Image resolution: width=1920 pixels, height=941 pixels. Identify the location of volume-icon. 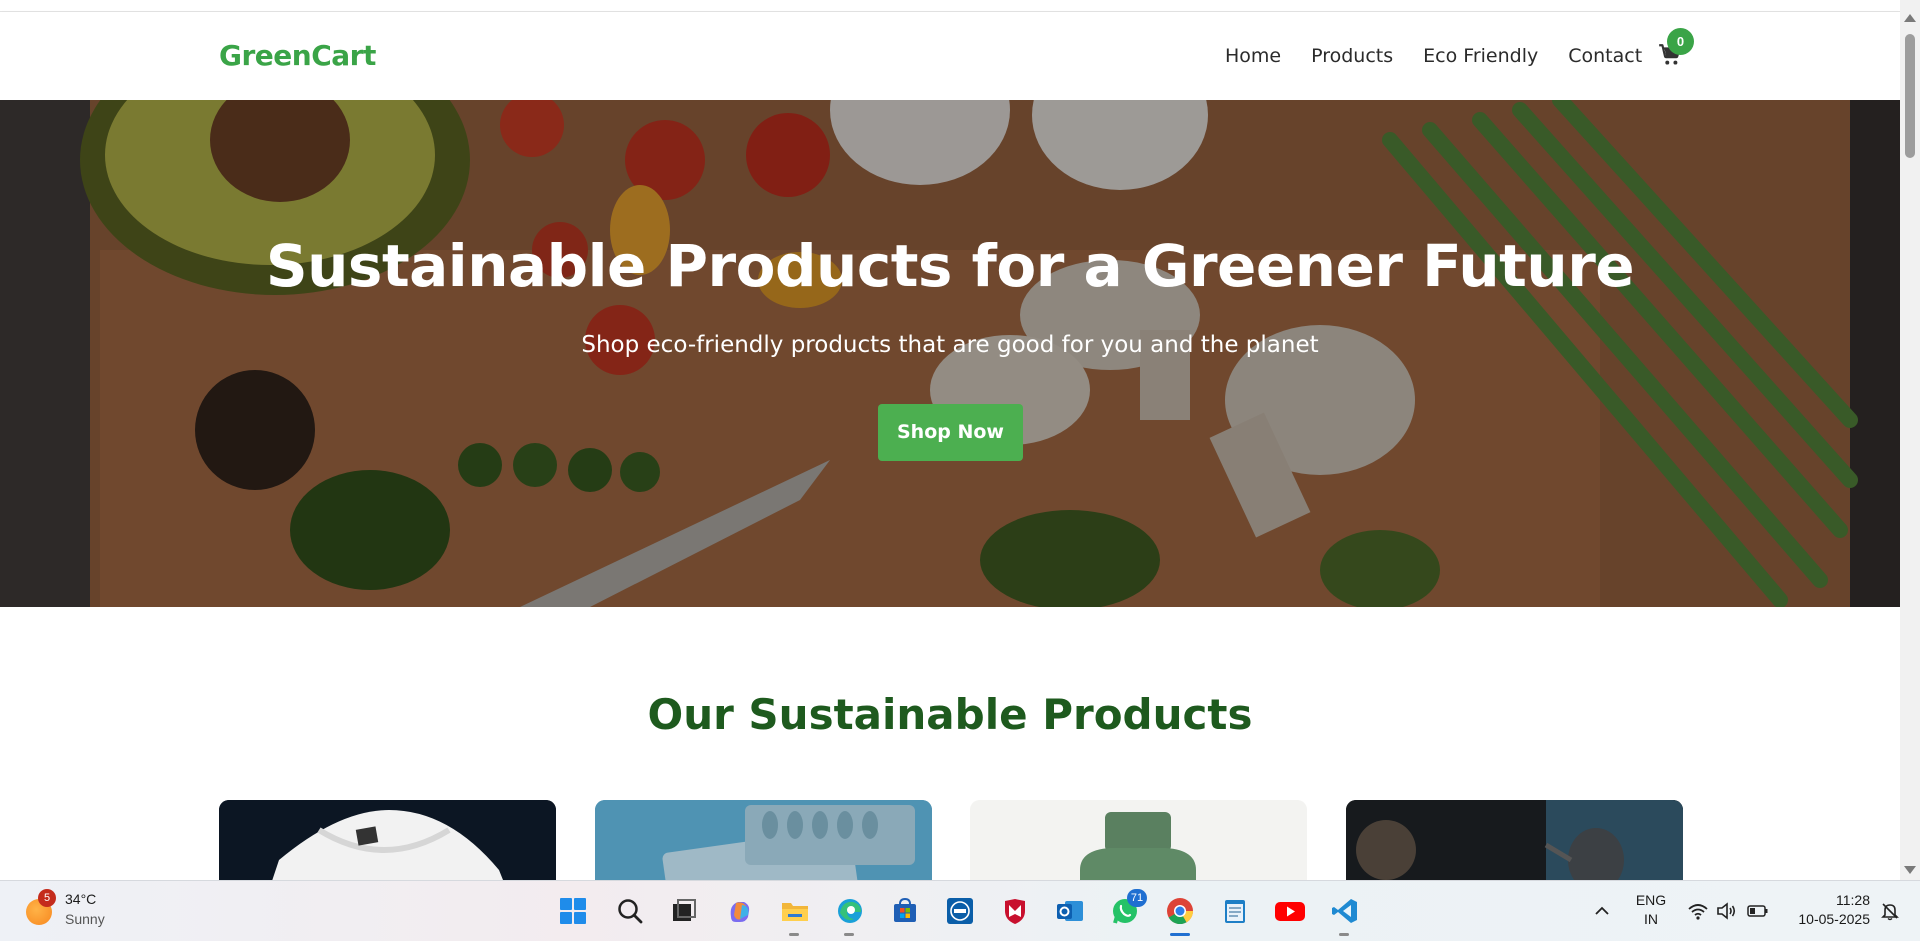
(1726, 911).